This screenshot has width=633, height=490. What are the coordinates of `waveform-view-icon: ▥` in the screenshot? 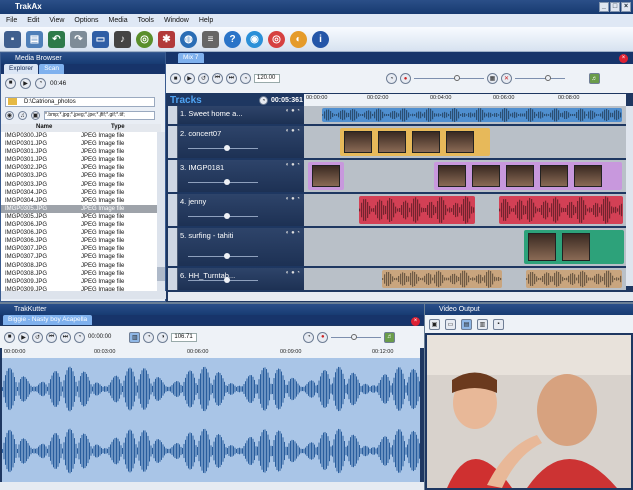 It's located at (135, 337).